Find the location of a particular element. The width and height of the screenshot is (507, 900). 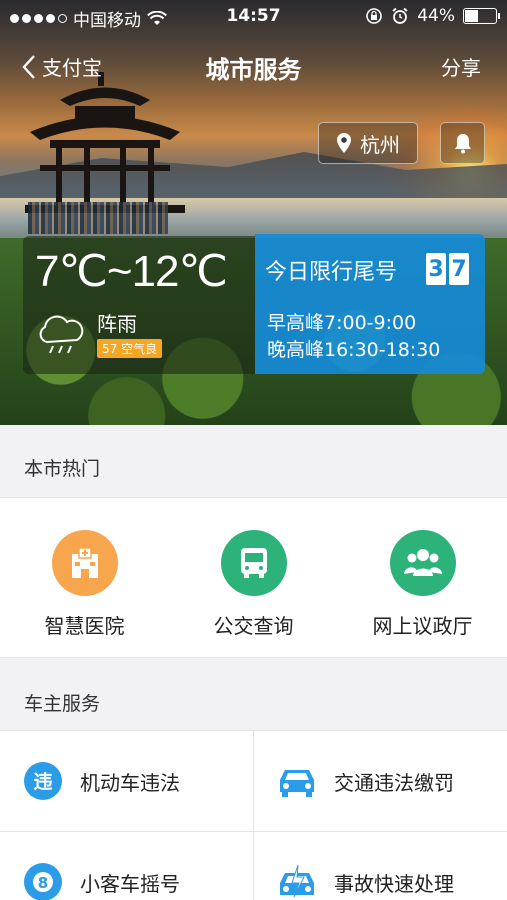

weather-condition: 阵雨 is located at coordinates (117, 324).